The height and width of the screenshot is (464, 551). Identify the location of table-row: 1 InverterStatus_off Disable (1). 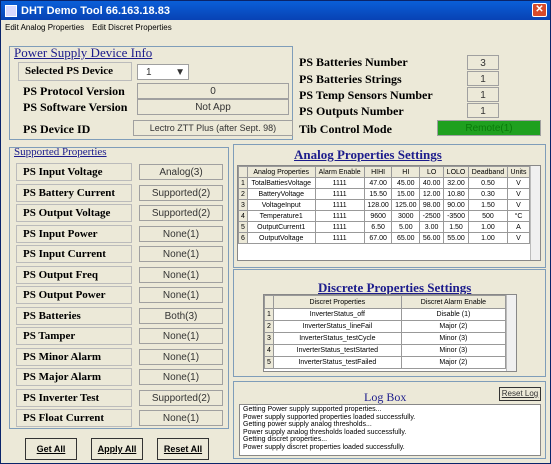
(385, 314).